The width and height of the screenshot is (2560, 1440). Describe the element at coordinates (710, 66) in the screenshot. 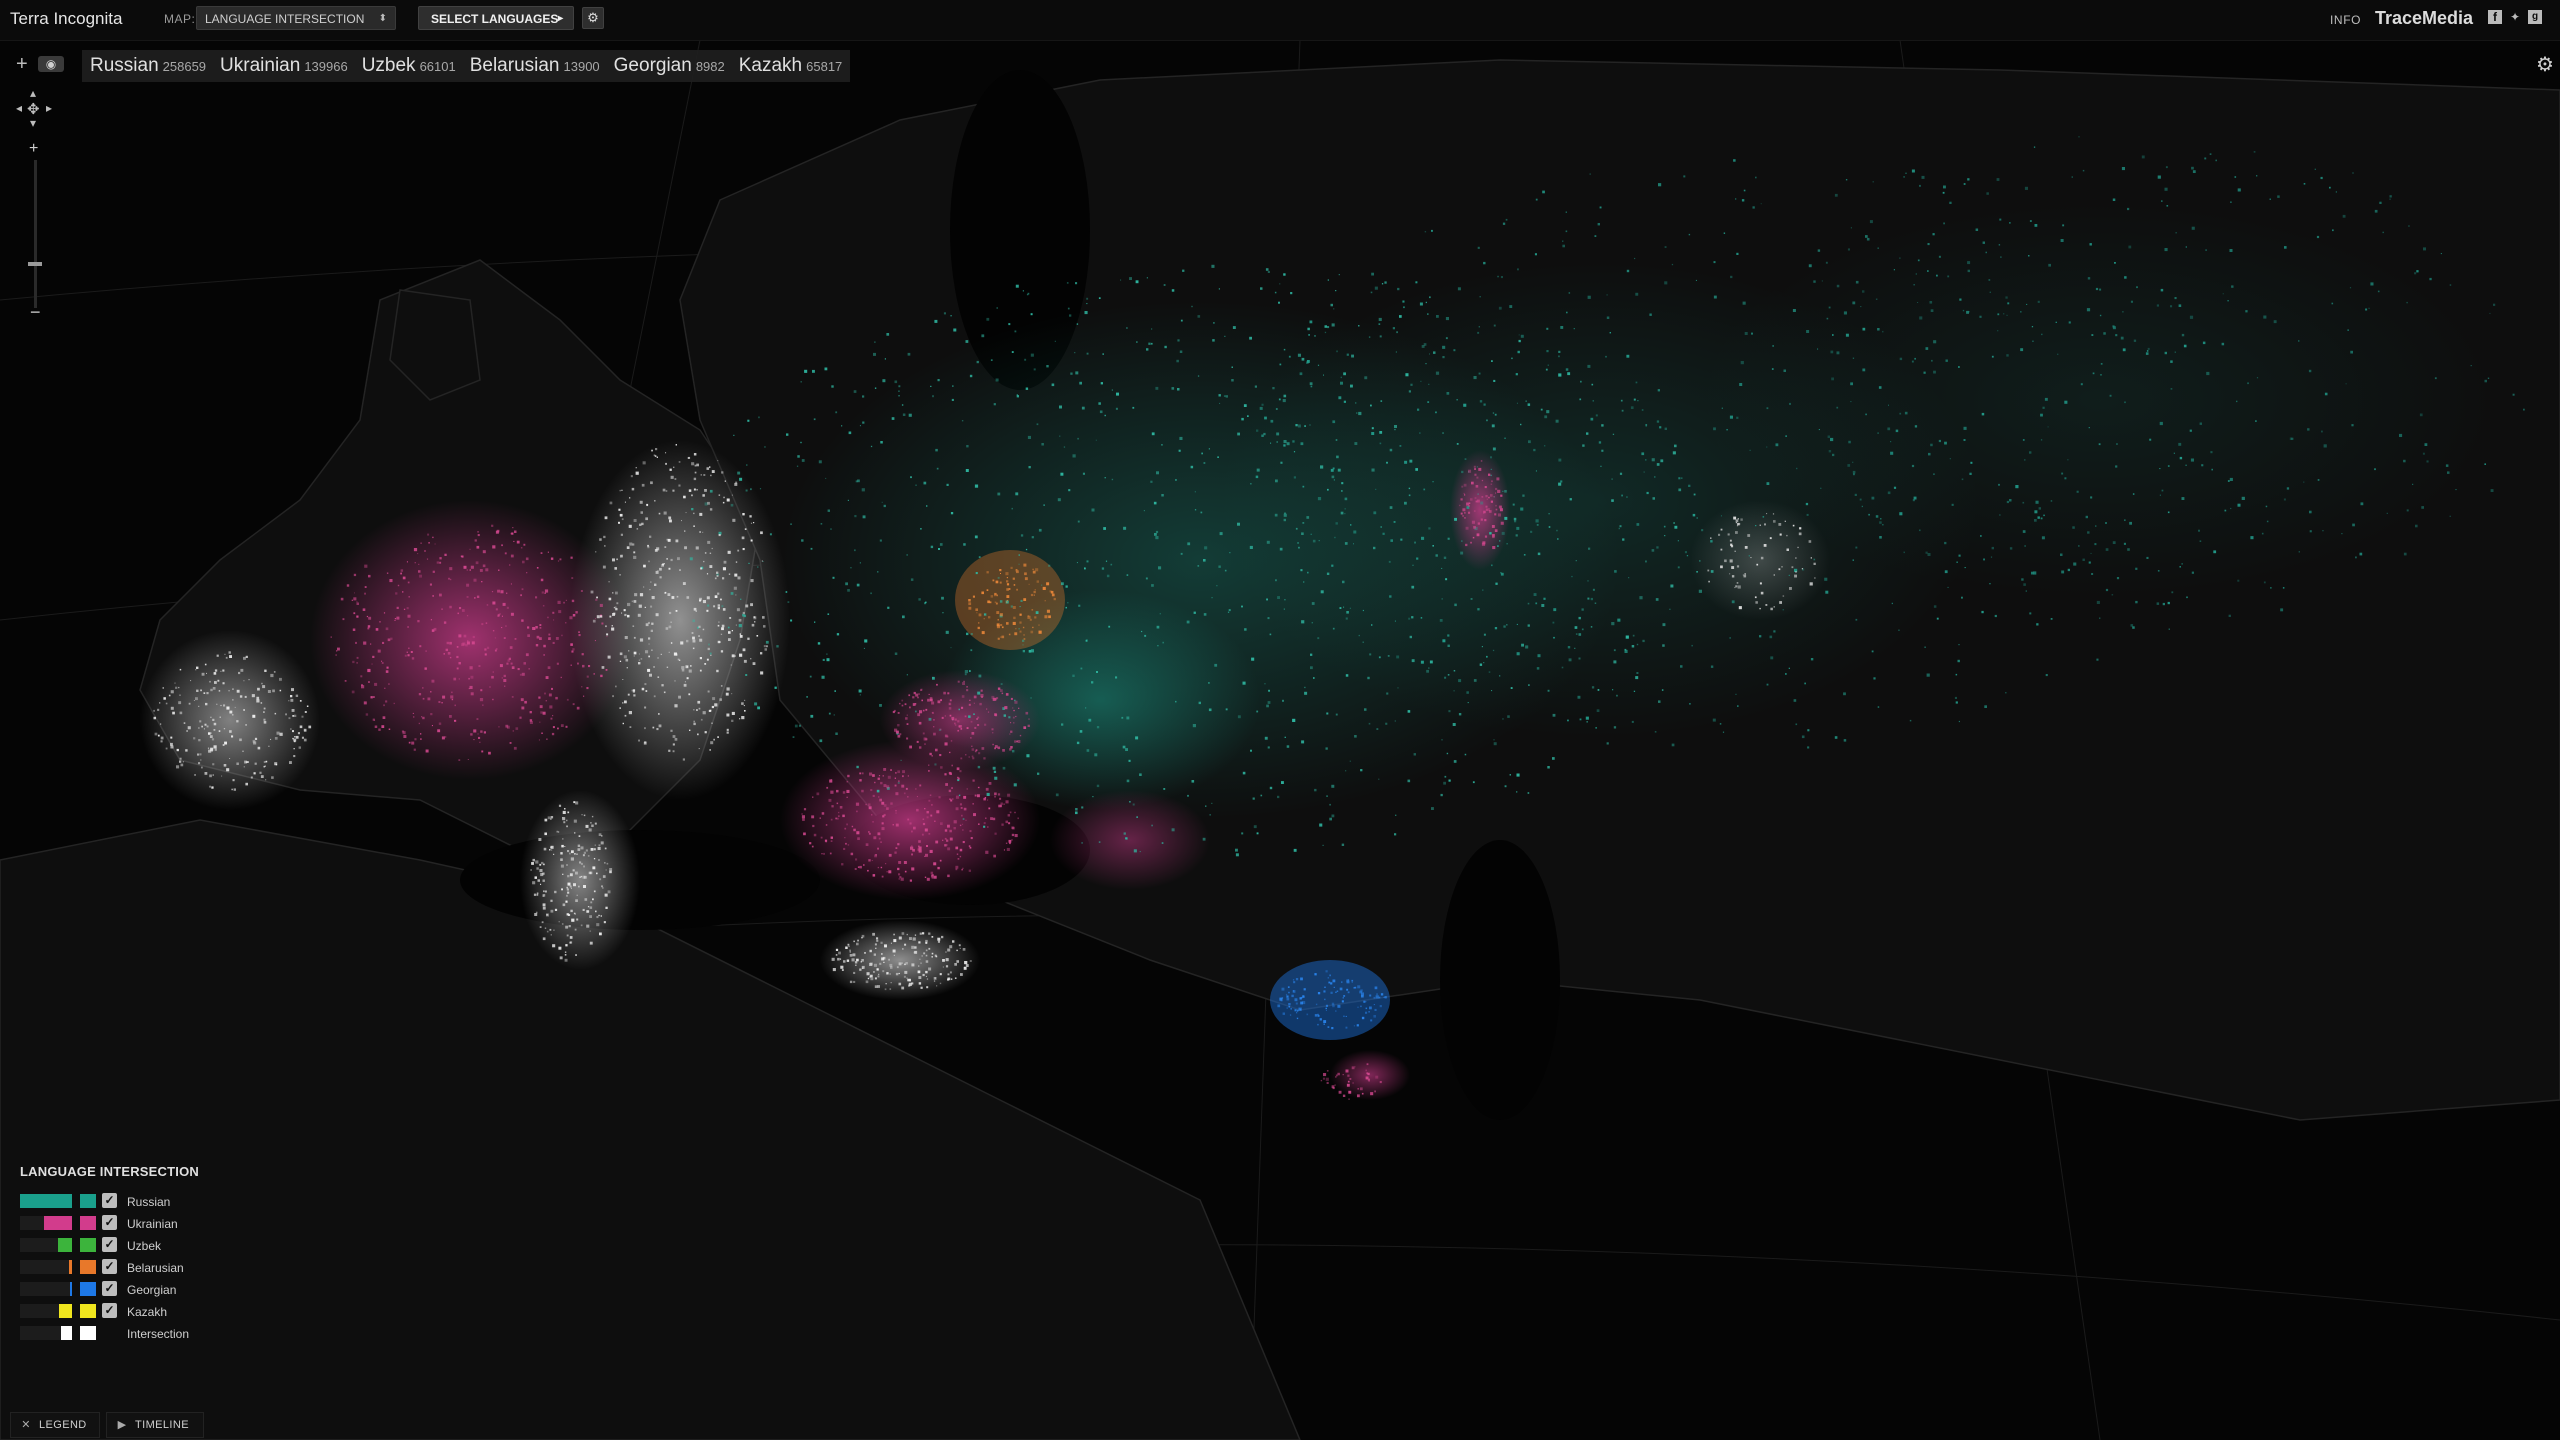

I see `language-count: 8982` at that location.